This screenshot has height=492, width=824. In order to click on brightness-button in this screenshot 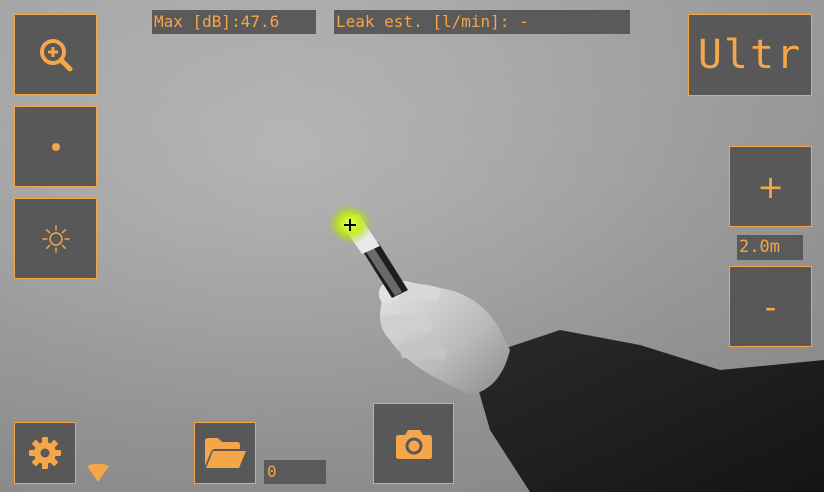, I will do `click(55, 238)`.